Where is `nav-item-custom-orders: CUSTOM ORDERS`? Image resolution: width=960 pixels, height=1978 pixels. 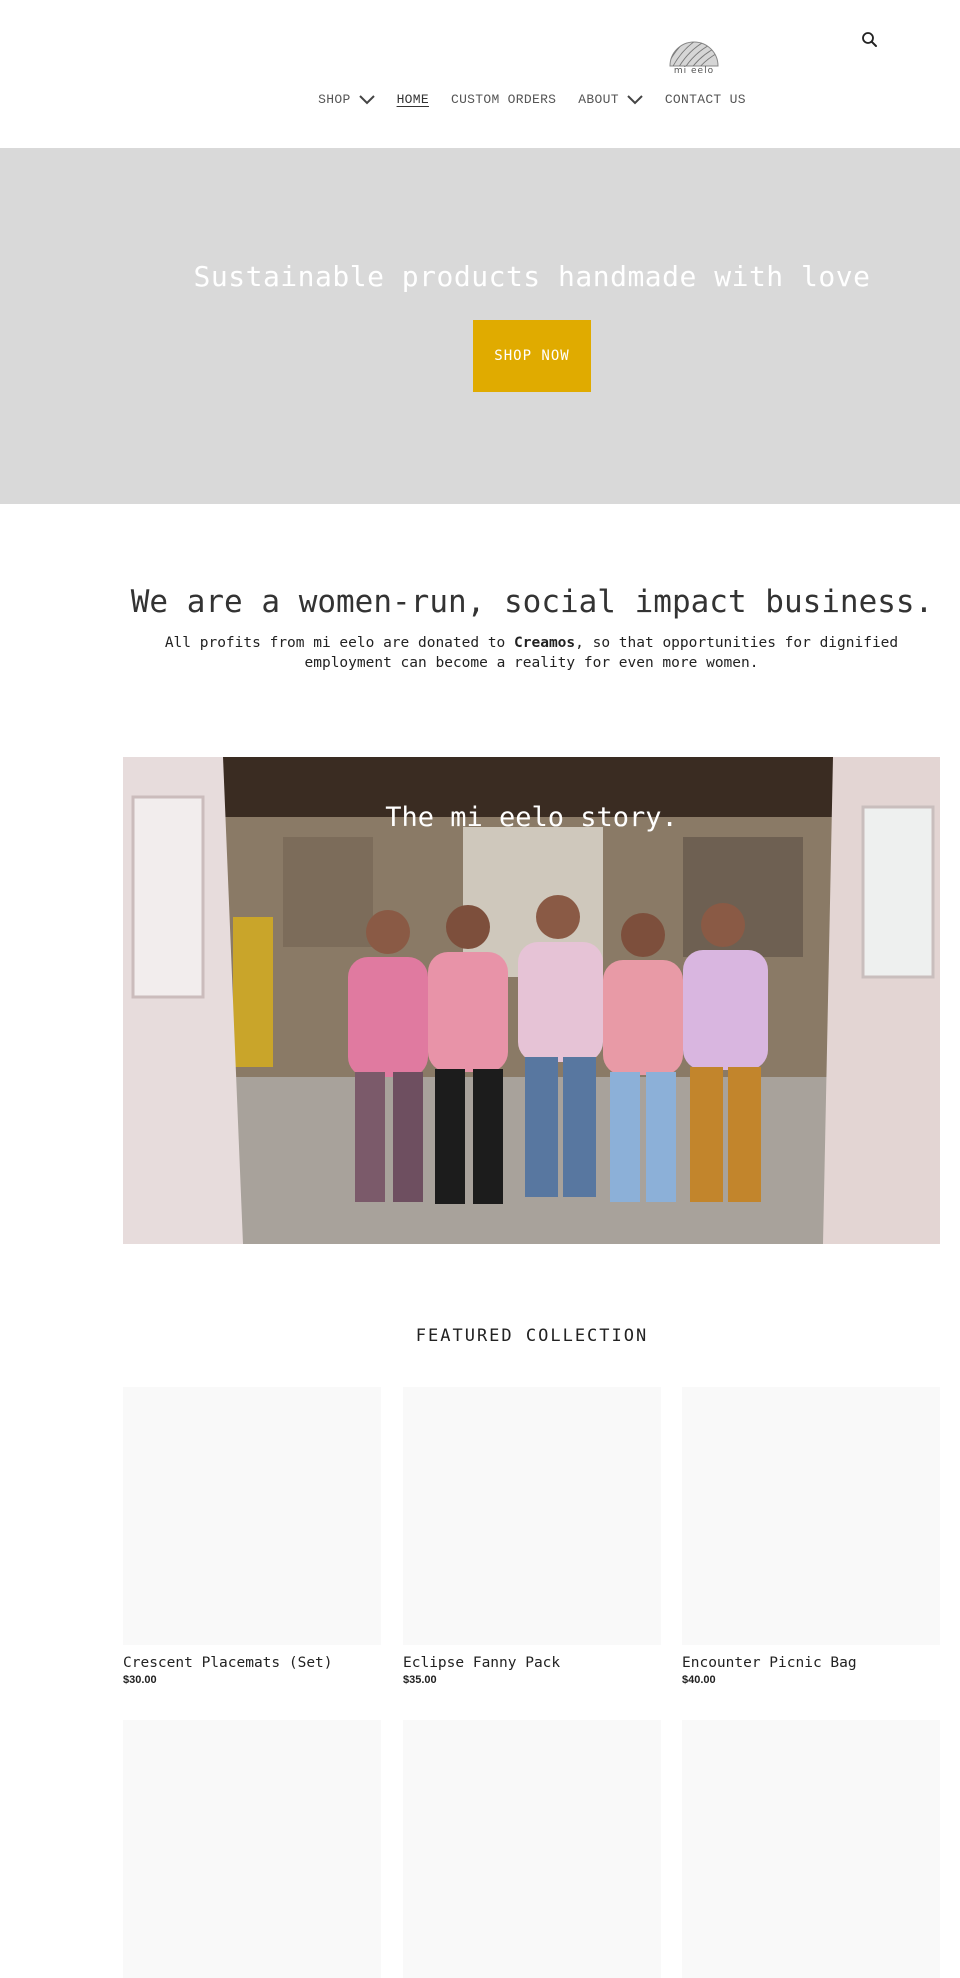
nav-item-custom-orders: CUSTOM ORDERS is located at coordinates (503, 99).